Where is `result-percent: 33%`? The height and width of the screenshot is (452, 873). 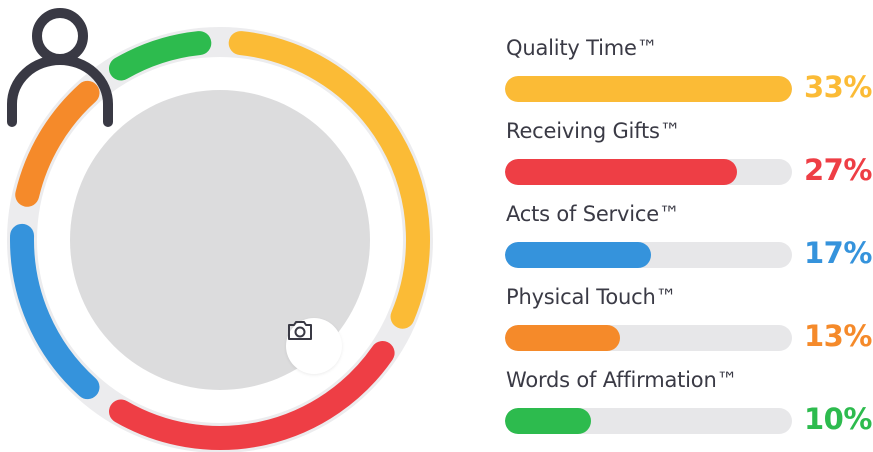
result-percent: 33% is located at coordinates (838, 87).